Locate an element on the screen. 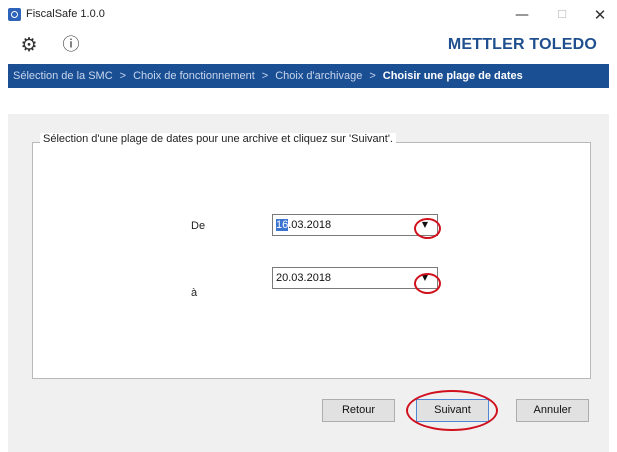  to-date-picker: 20.03.2018 ▼ is located at coordinates (355, 278).